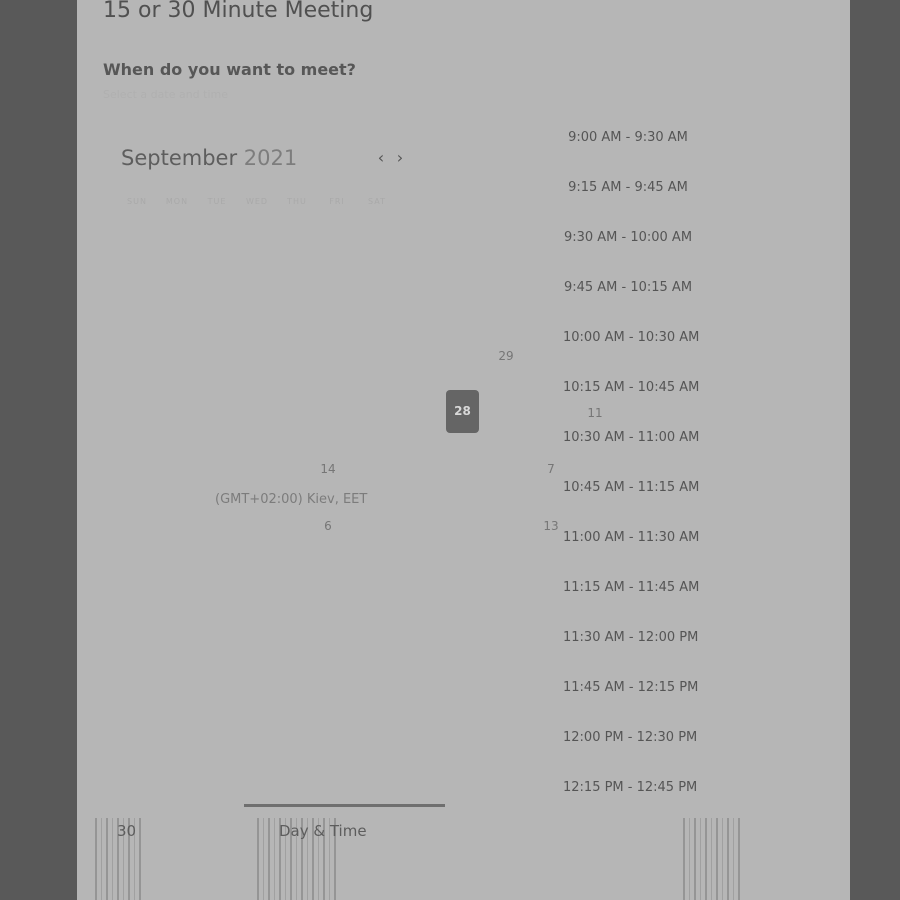  I want to click on time-slot: 10:30 AM - 11:00 AM, so click(631, 453).